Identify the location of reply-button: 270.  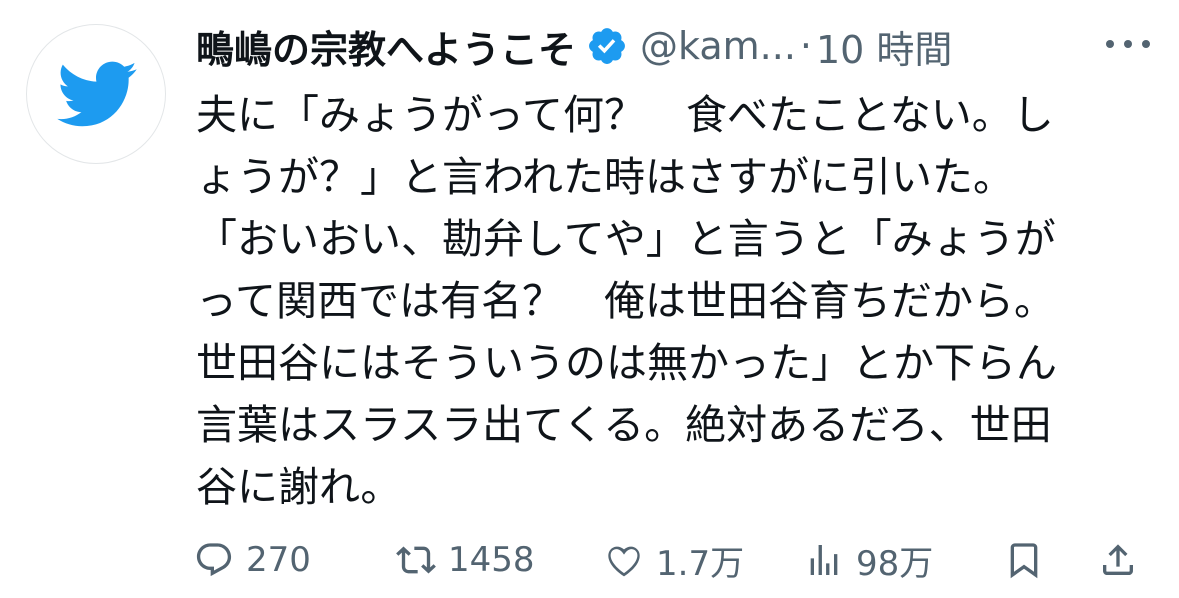
(252, 560).